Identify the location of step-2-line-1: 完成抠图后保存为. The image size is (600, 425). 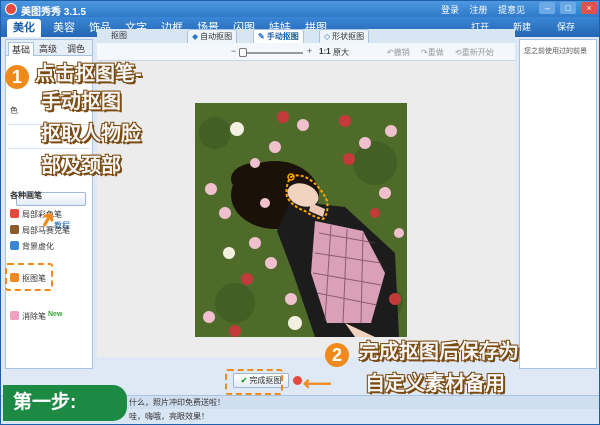
(439, 352).